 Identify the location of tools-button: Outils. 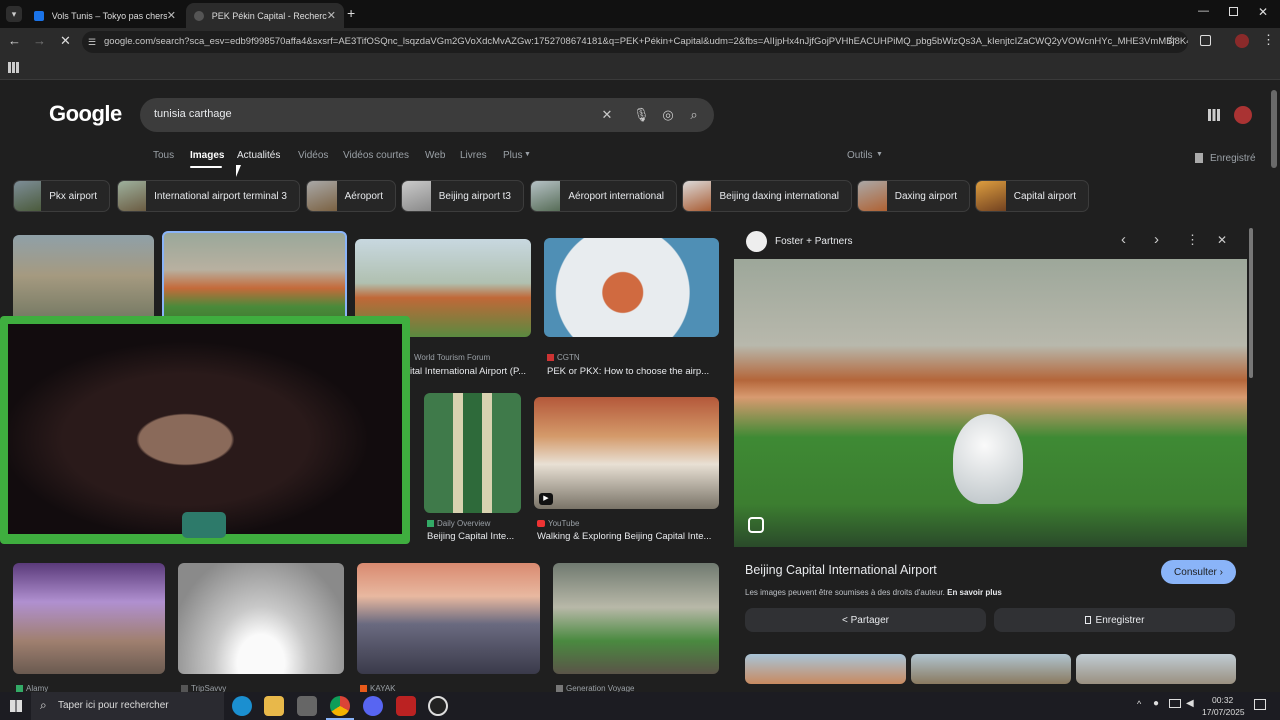
(860, 155).